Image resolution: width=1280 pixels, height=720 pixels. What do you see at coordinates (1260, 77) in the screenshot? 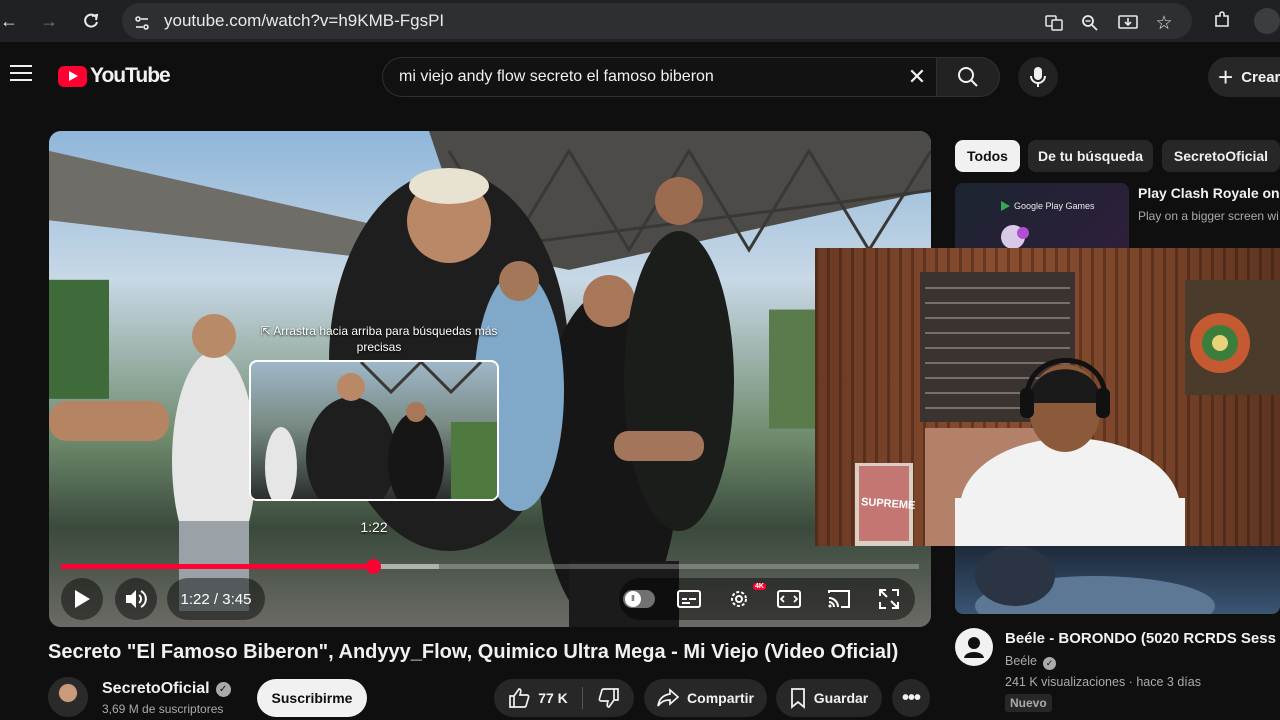
I see `create-label: Crear` at bounding box center [1260, 77].